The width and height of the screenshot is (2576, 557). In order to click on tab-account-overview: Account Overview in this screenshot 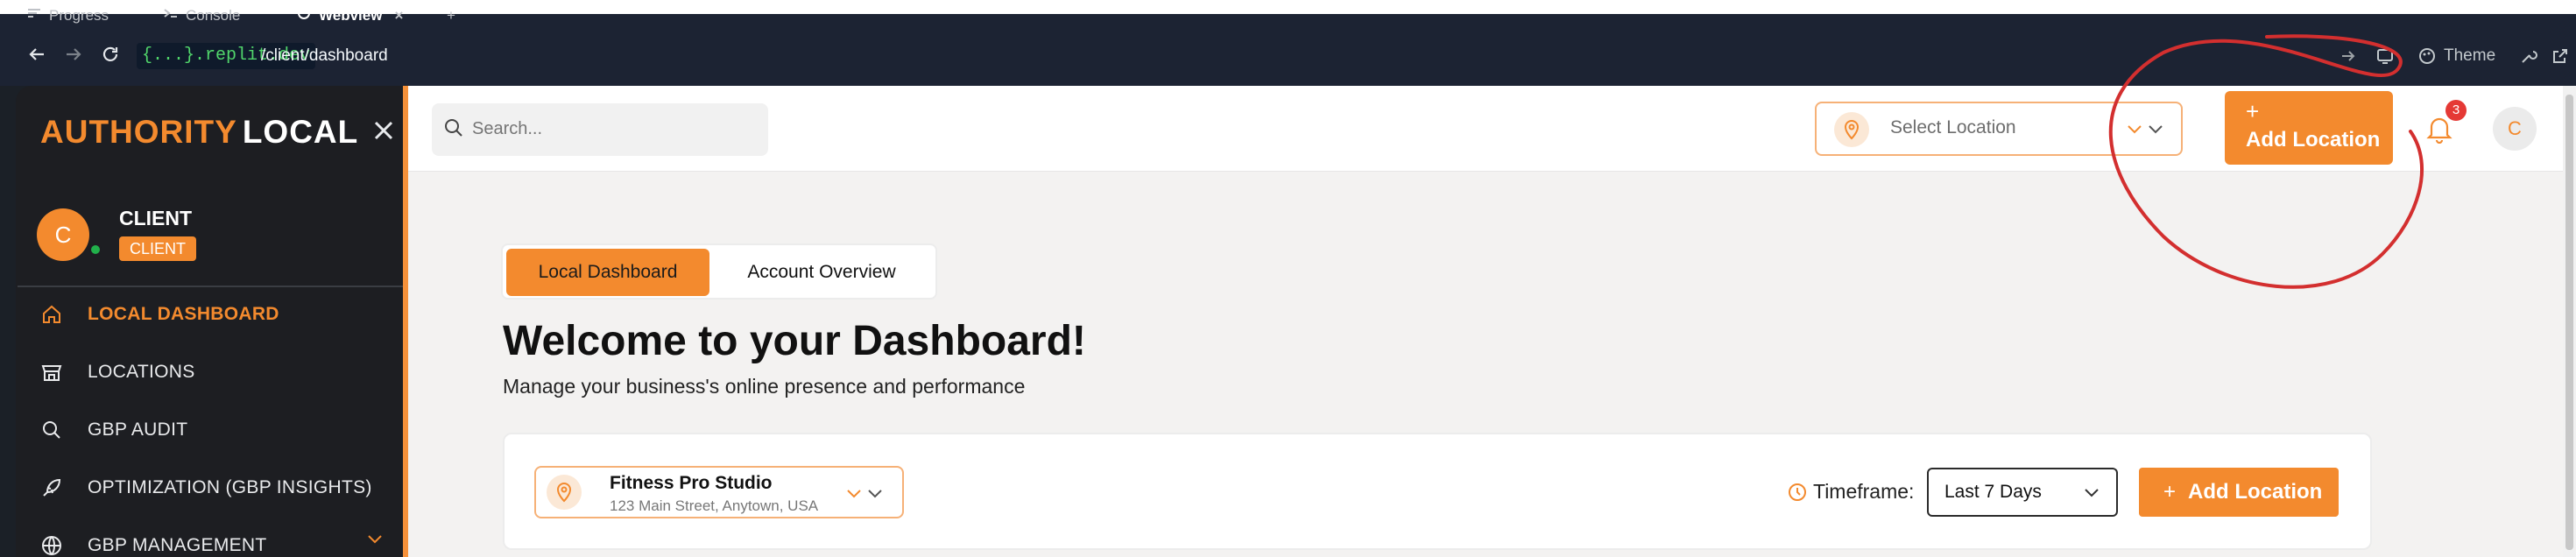, I will do `click(822, 272)`.